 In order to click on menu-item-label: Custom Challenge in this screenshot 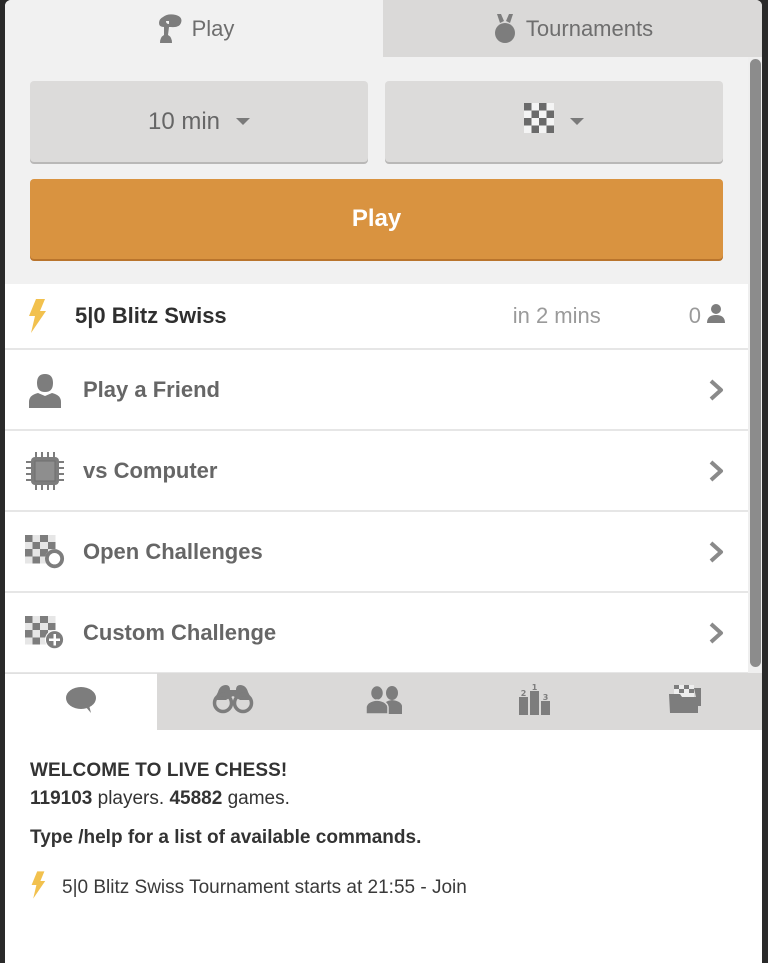, I will do `click(180, 632)`.